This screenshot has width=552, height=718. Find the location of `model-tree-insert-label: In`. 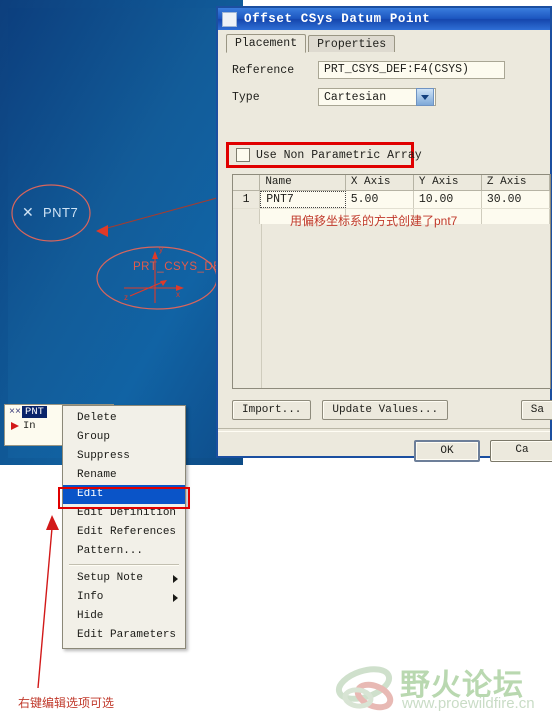

model-tree-insert-label: In is located at coordinates (29, 426).